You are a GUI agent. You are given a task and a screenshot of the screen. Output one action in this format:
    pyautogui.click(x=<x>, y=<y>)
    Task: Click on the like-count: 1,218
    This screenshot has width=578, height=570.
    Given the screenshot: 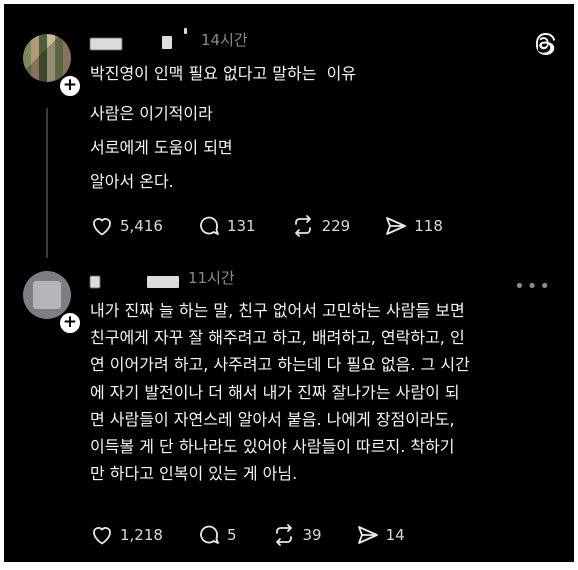 What is the action you would take?
    pyautogui.click(x=141, y=535)
    